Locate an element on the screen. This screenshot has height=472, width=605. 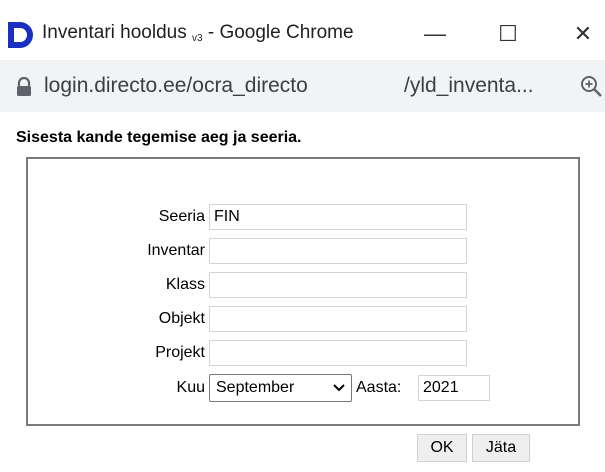
aasta-input: 2021 is located at coordinates (454, 388).